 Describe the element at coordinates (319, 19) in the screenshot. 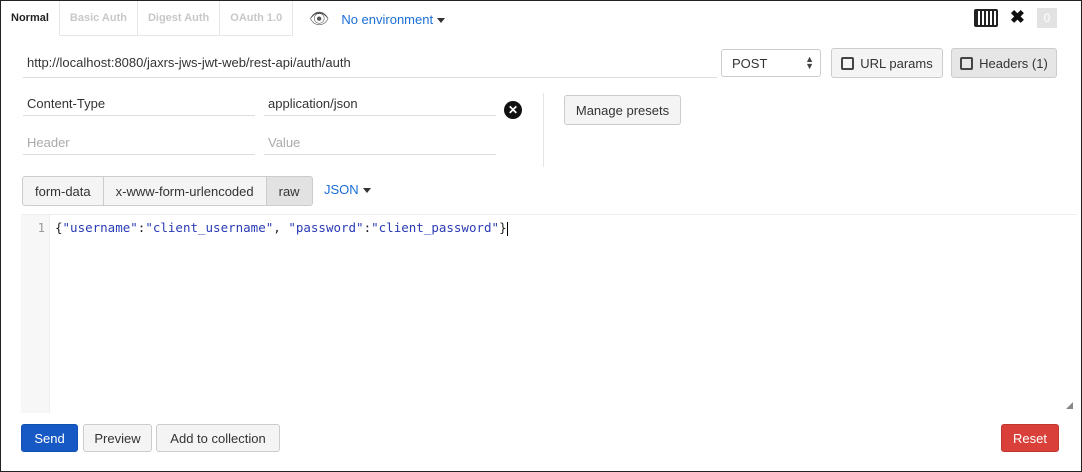

I see `eye-icon: 👁` at that location.